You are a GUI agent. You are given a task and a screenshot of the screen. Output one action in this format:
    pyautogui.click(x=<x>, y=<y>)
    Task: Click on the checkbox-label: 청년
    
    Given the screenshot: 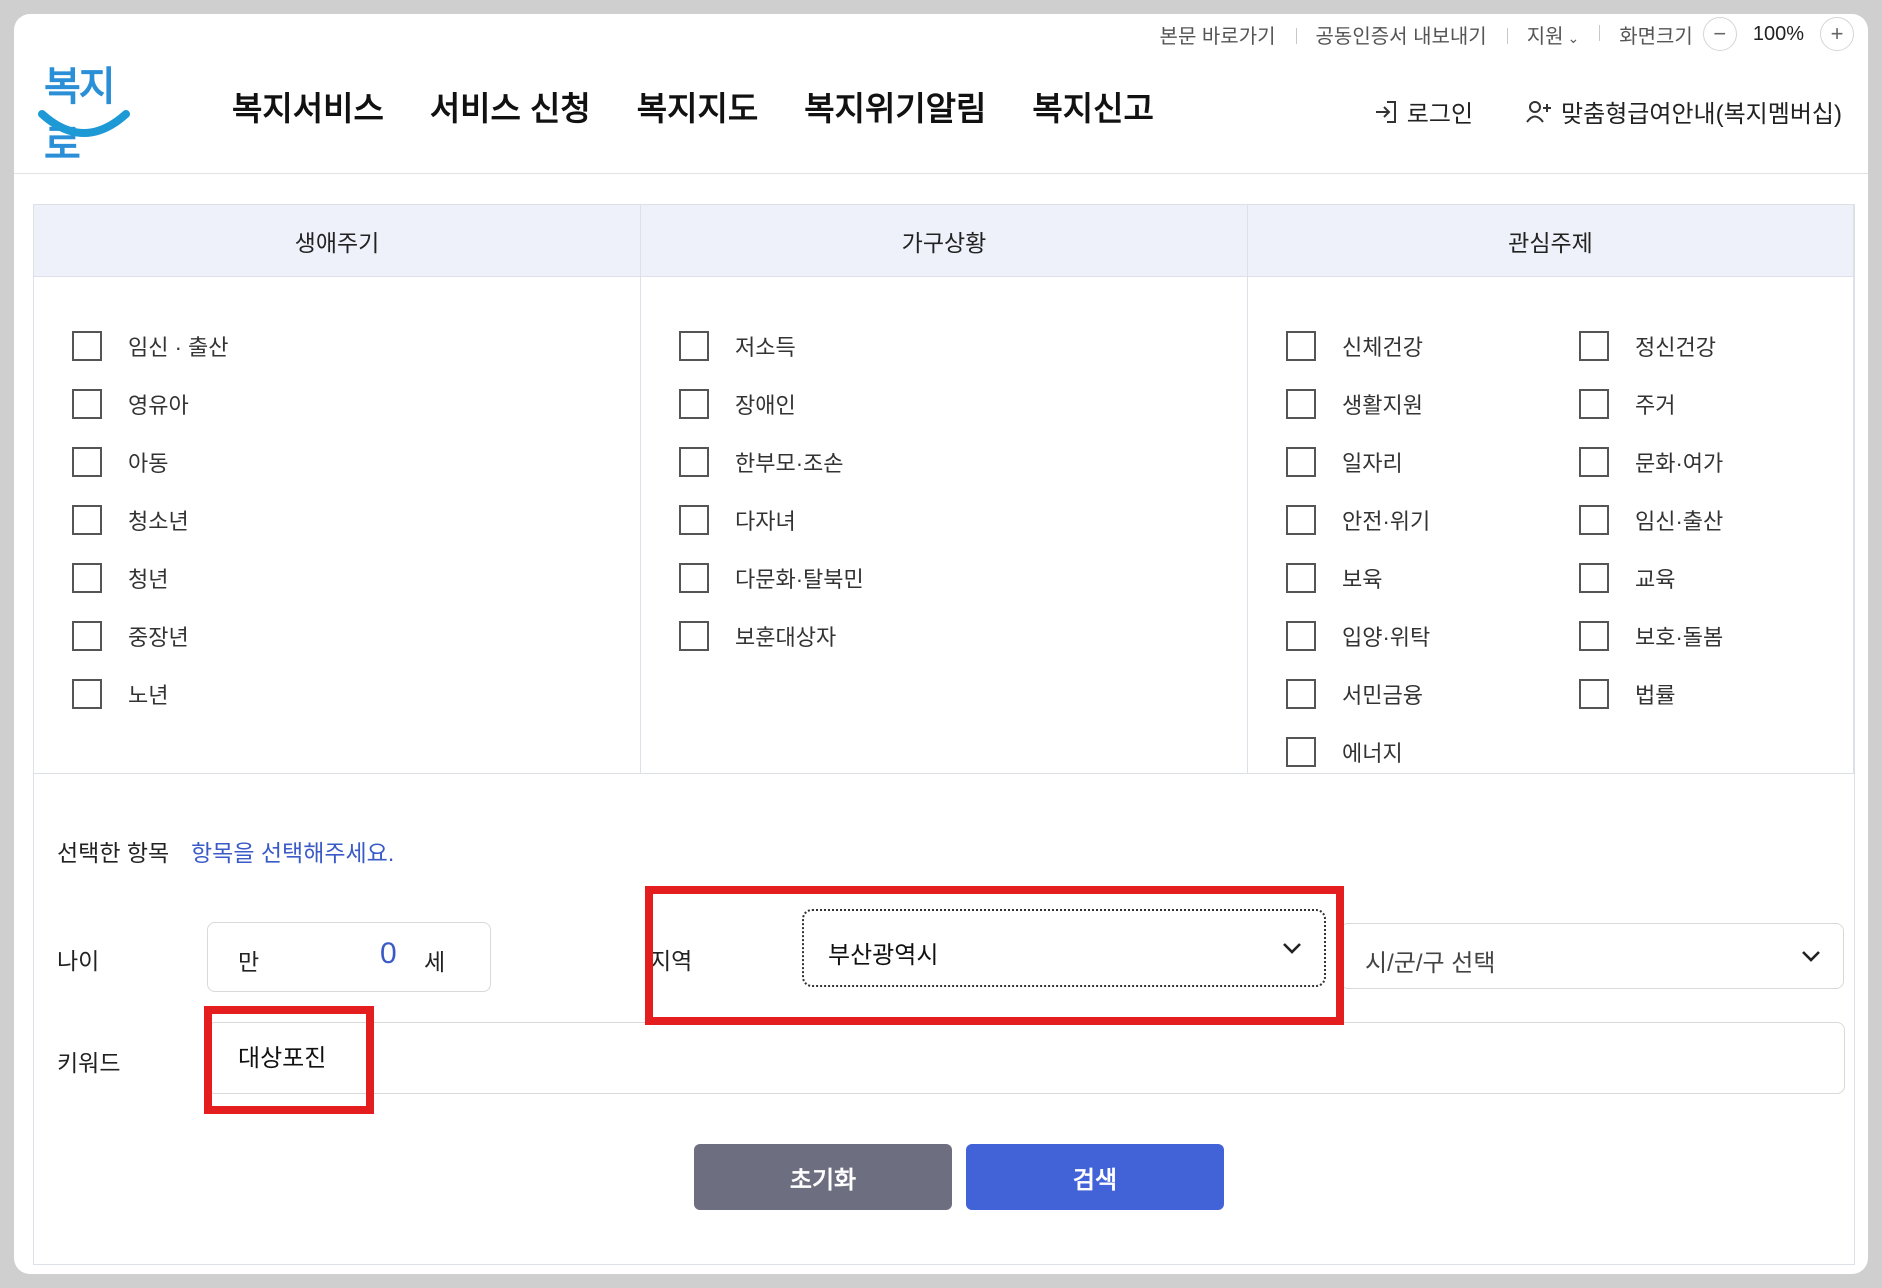 What is the action you would take?
    pyautogui.click(x=148, y=579)
    